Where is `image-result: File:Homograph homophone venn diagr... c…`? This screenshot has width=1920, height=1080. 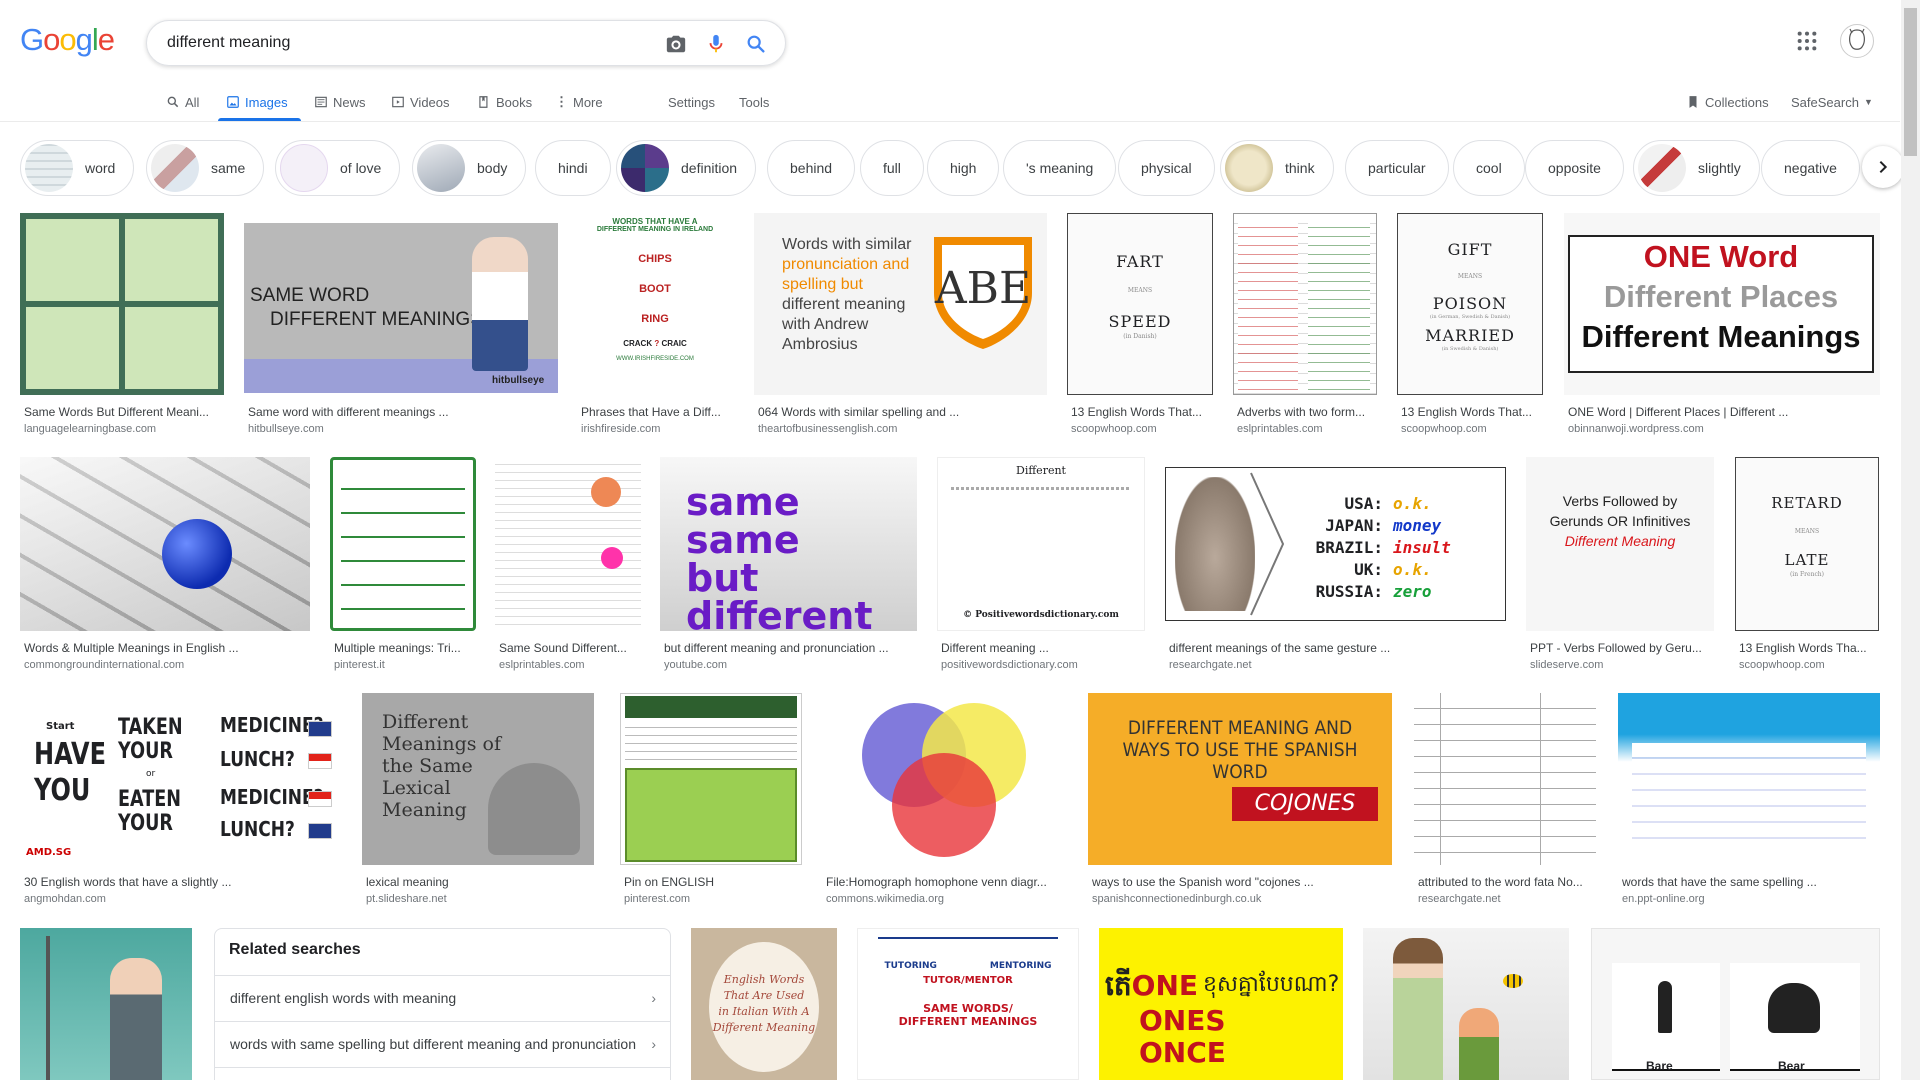
image-result: File:Homograph homophone venn diagr... c… is located at coordinates (945, 803).